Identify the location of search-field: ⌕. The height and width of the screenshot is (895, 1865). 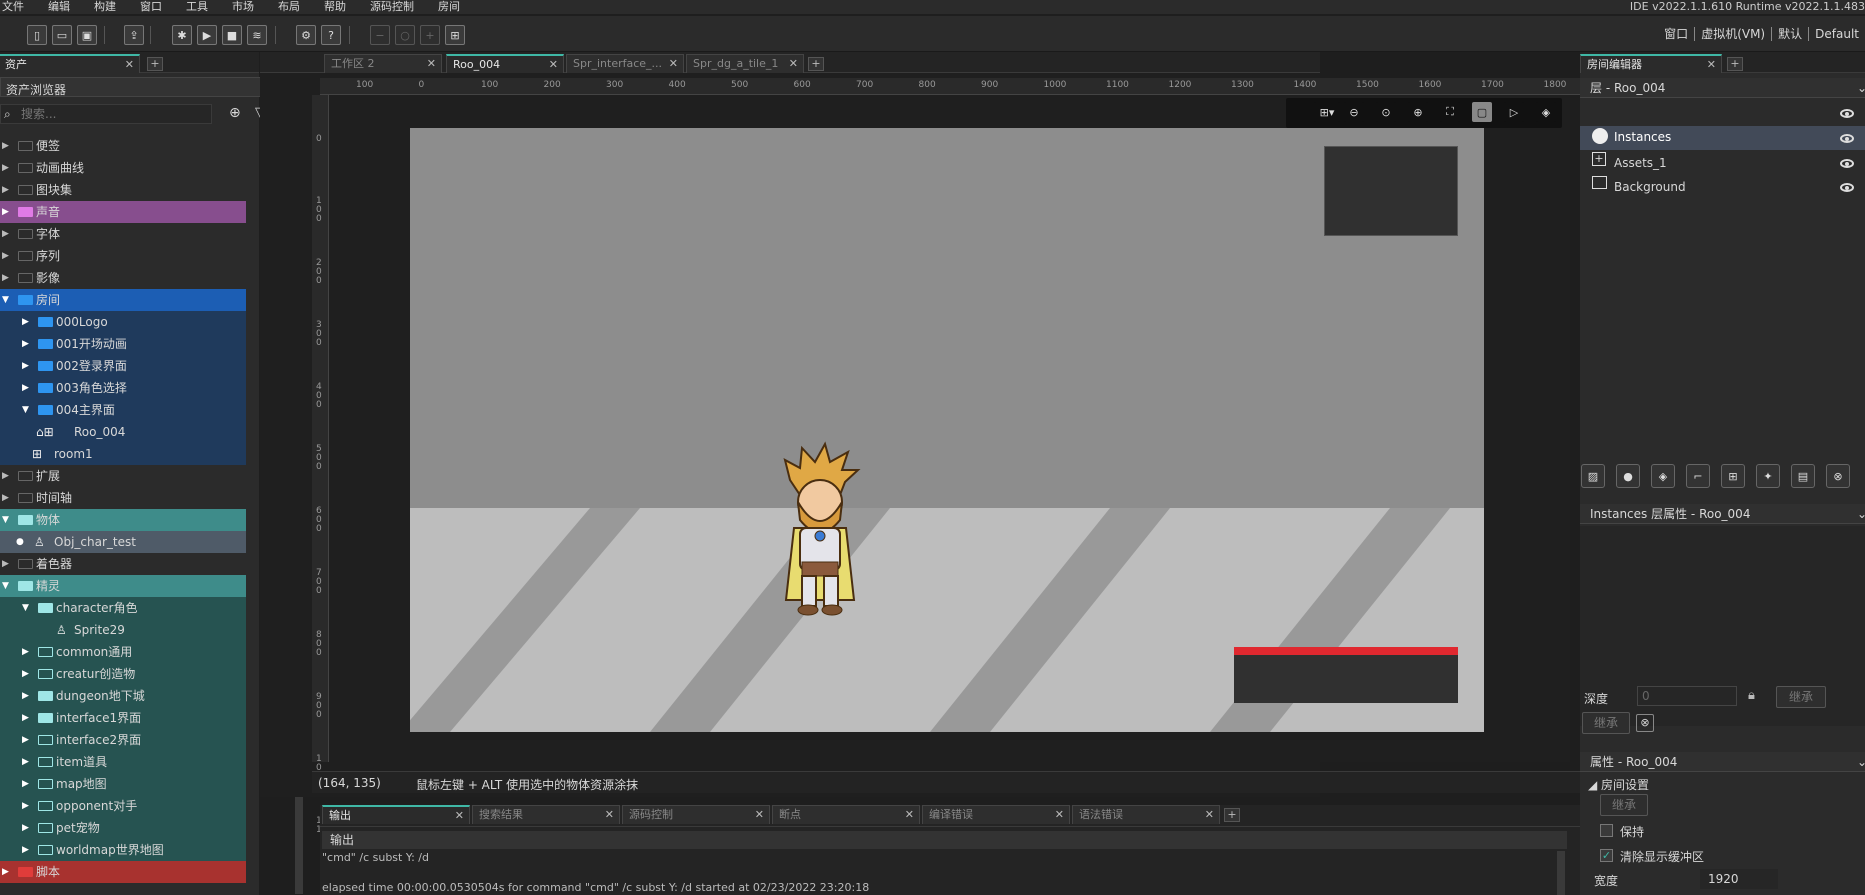
(106, 114).